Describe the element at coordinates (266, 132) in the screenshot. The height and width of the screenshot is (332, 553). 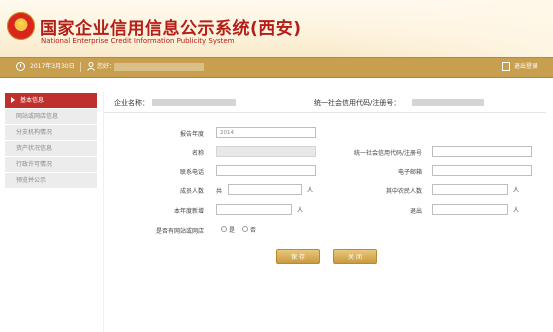
I see `report-year-input` at that location.